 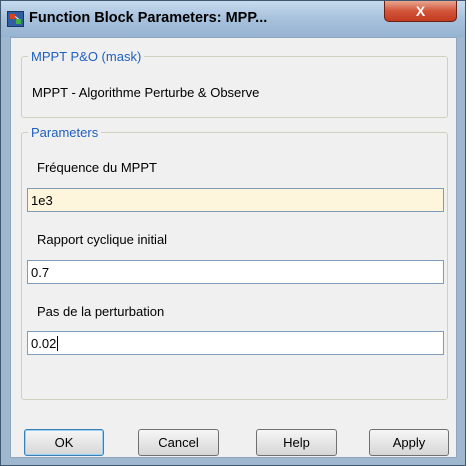 I want to click on apply-button: Apply, so click(x=409, y=442).